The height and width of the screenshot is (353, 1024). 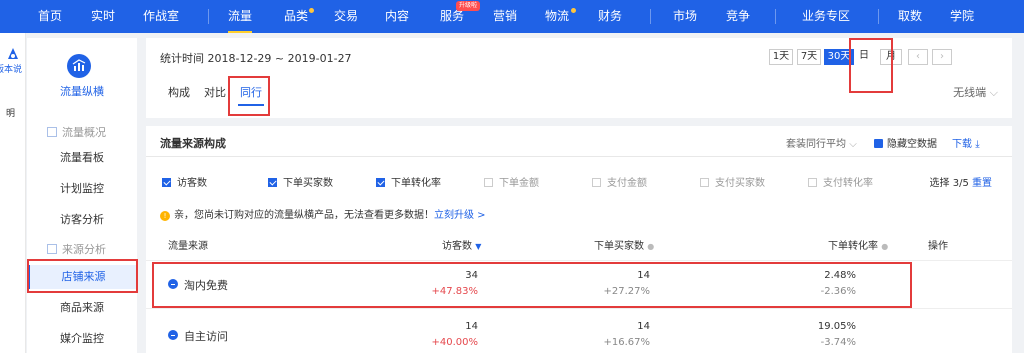 I want to click on notice-text: 亲，您尚未订购对应的流量纵横产品，无法查看更多数据！, so click(x=304, y=215).